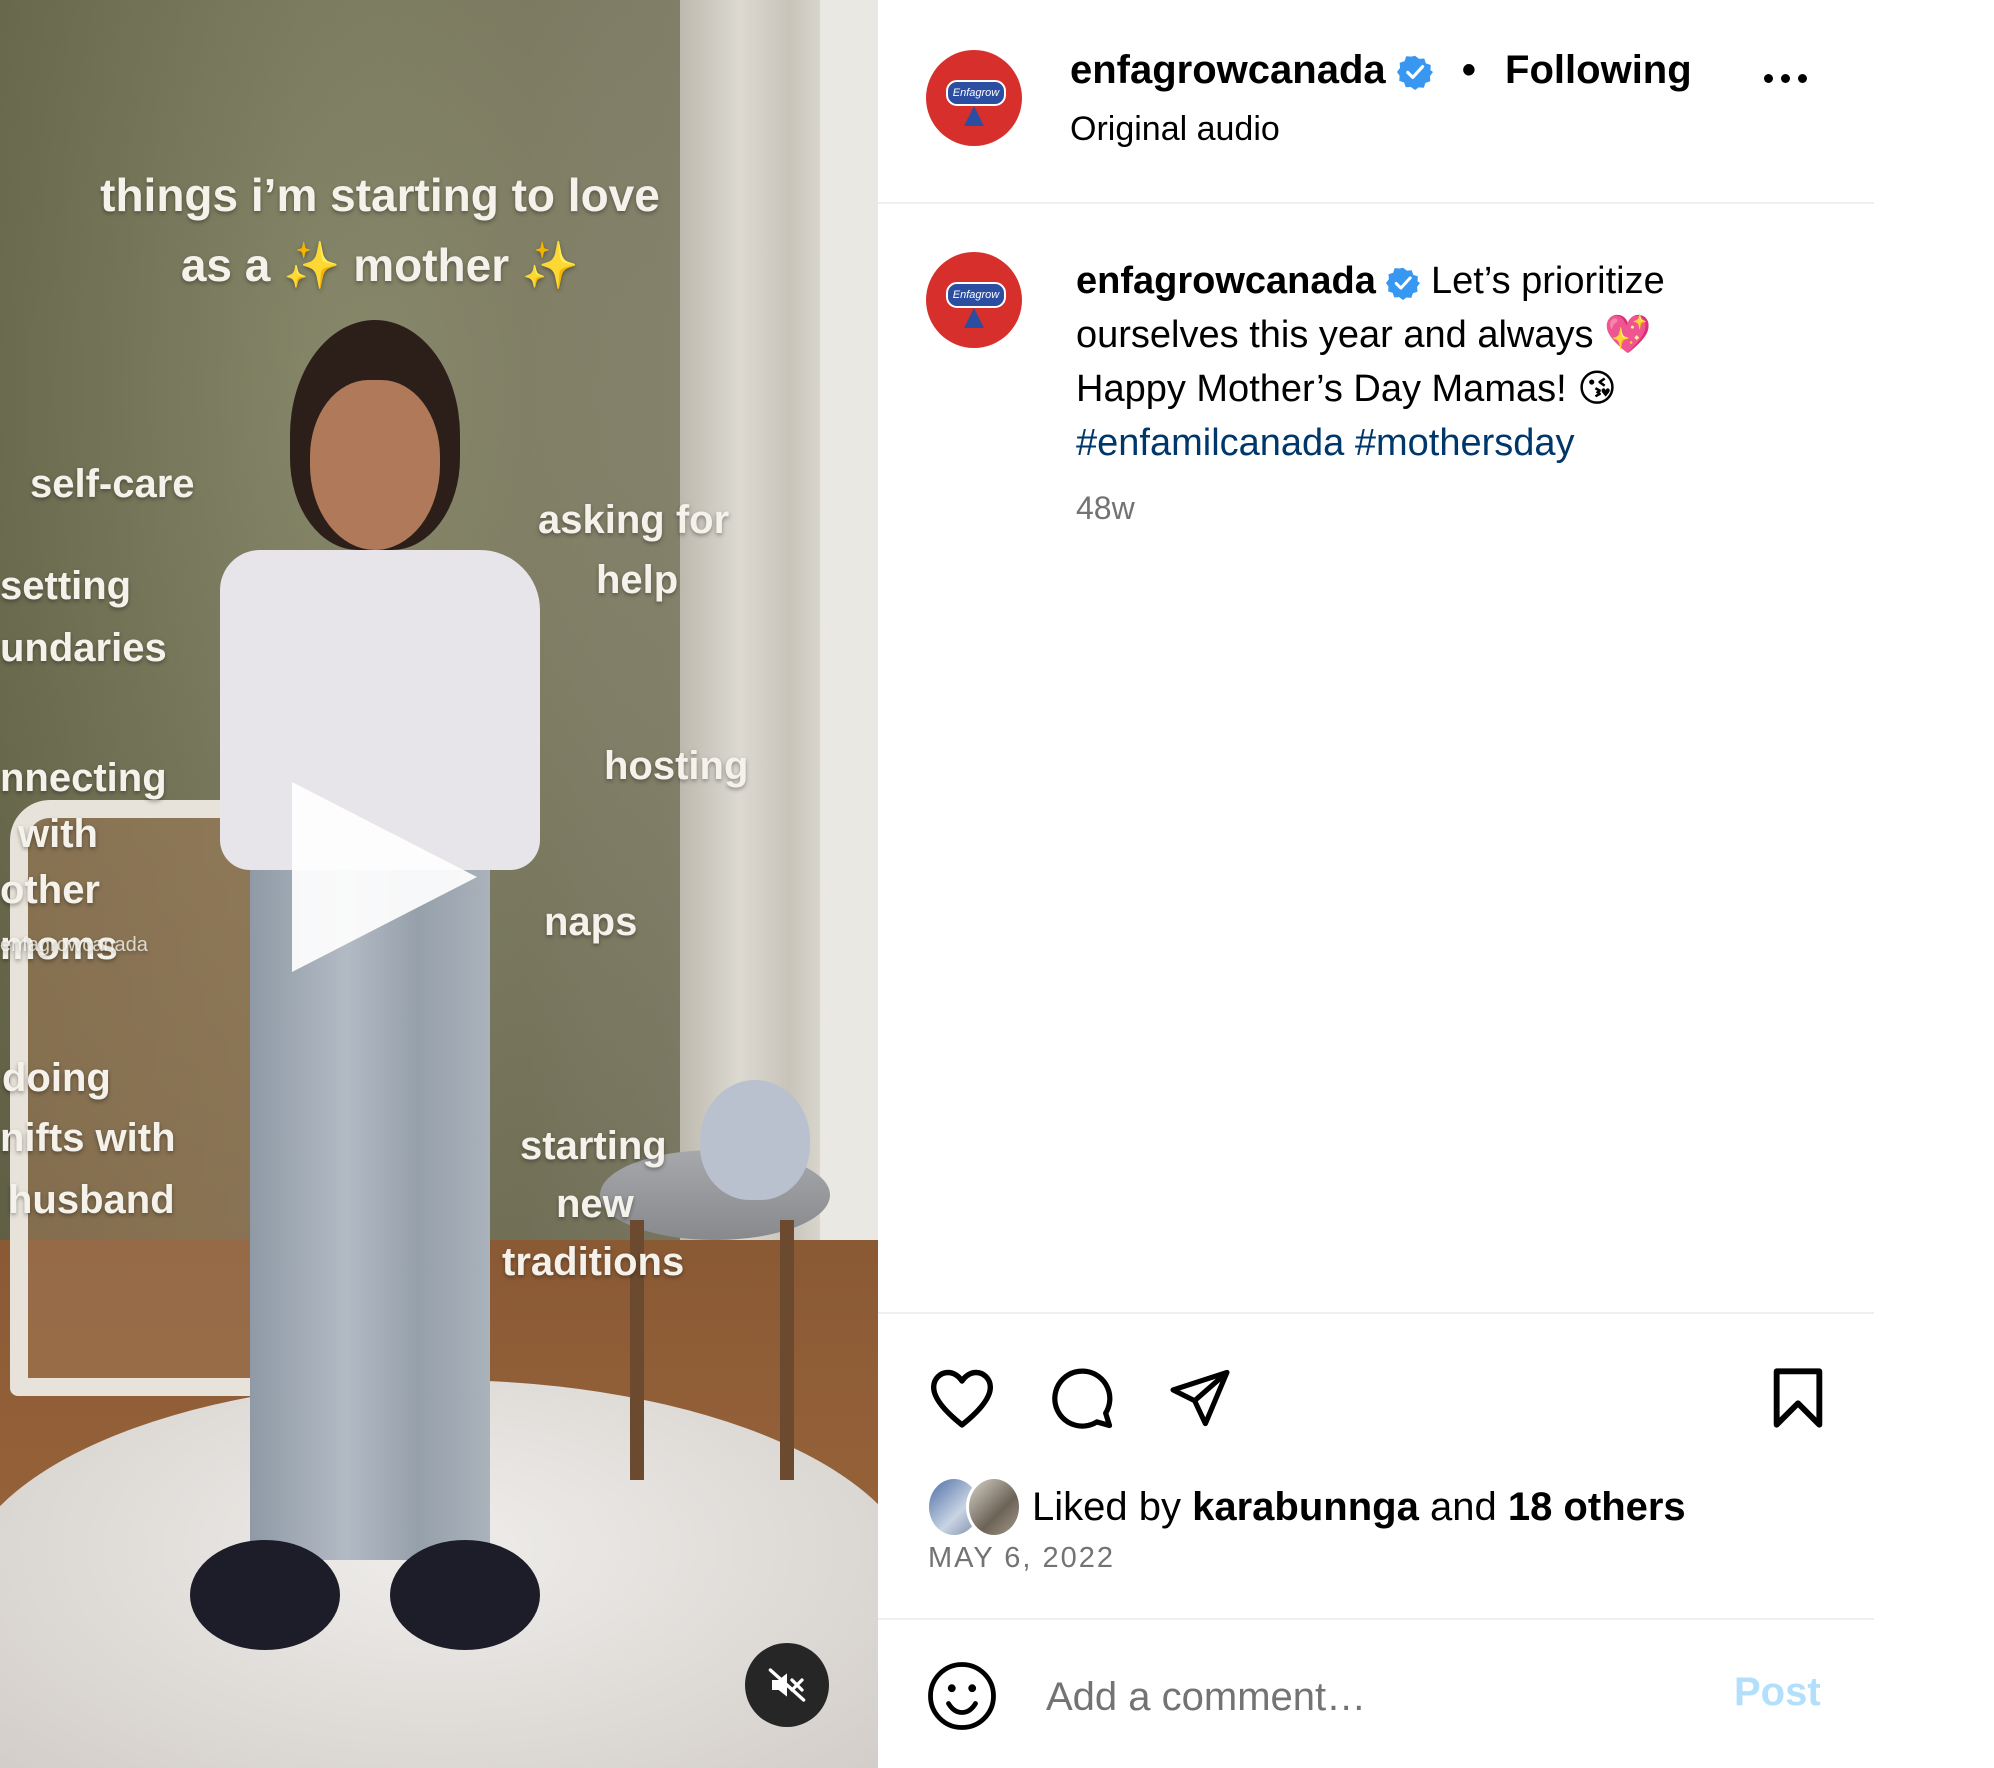 Image resolution: width=1994 pixels, height=1768 pixels. Describe the element at coordinates (1598, 70) in the screenshot. I see `following-button: Following` at that location.